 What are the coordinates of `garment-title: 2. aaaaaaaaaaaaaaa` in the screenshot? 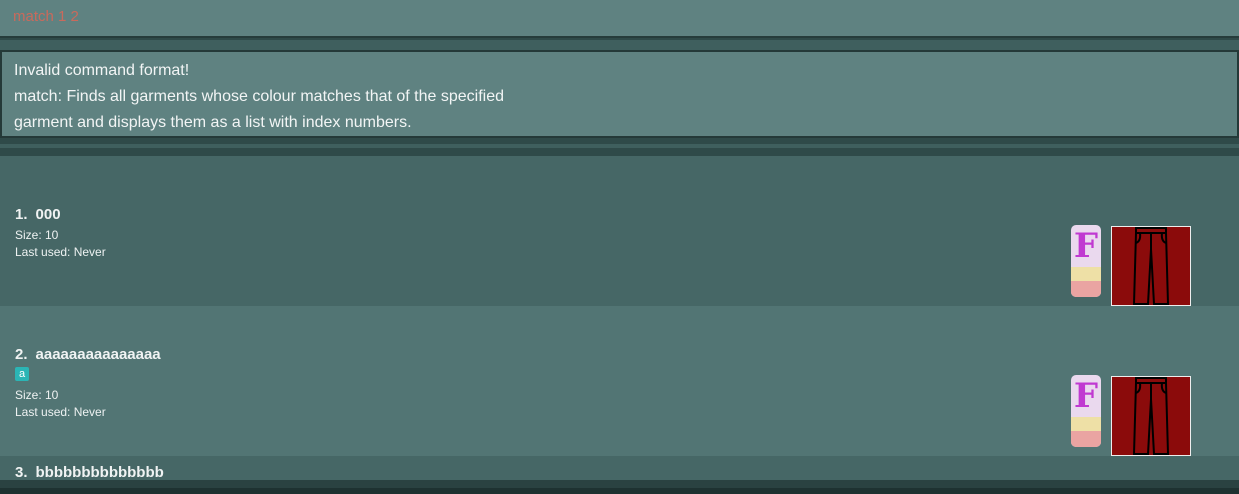 It's located at (88, 354).